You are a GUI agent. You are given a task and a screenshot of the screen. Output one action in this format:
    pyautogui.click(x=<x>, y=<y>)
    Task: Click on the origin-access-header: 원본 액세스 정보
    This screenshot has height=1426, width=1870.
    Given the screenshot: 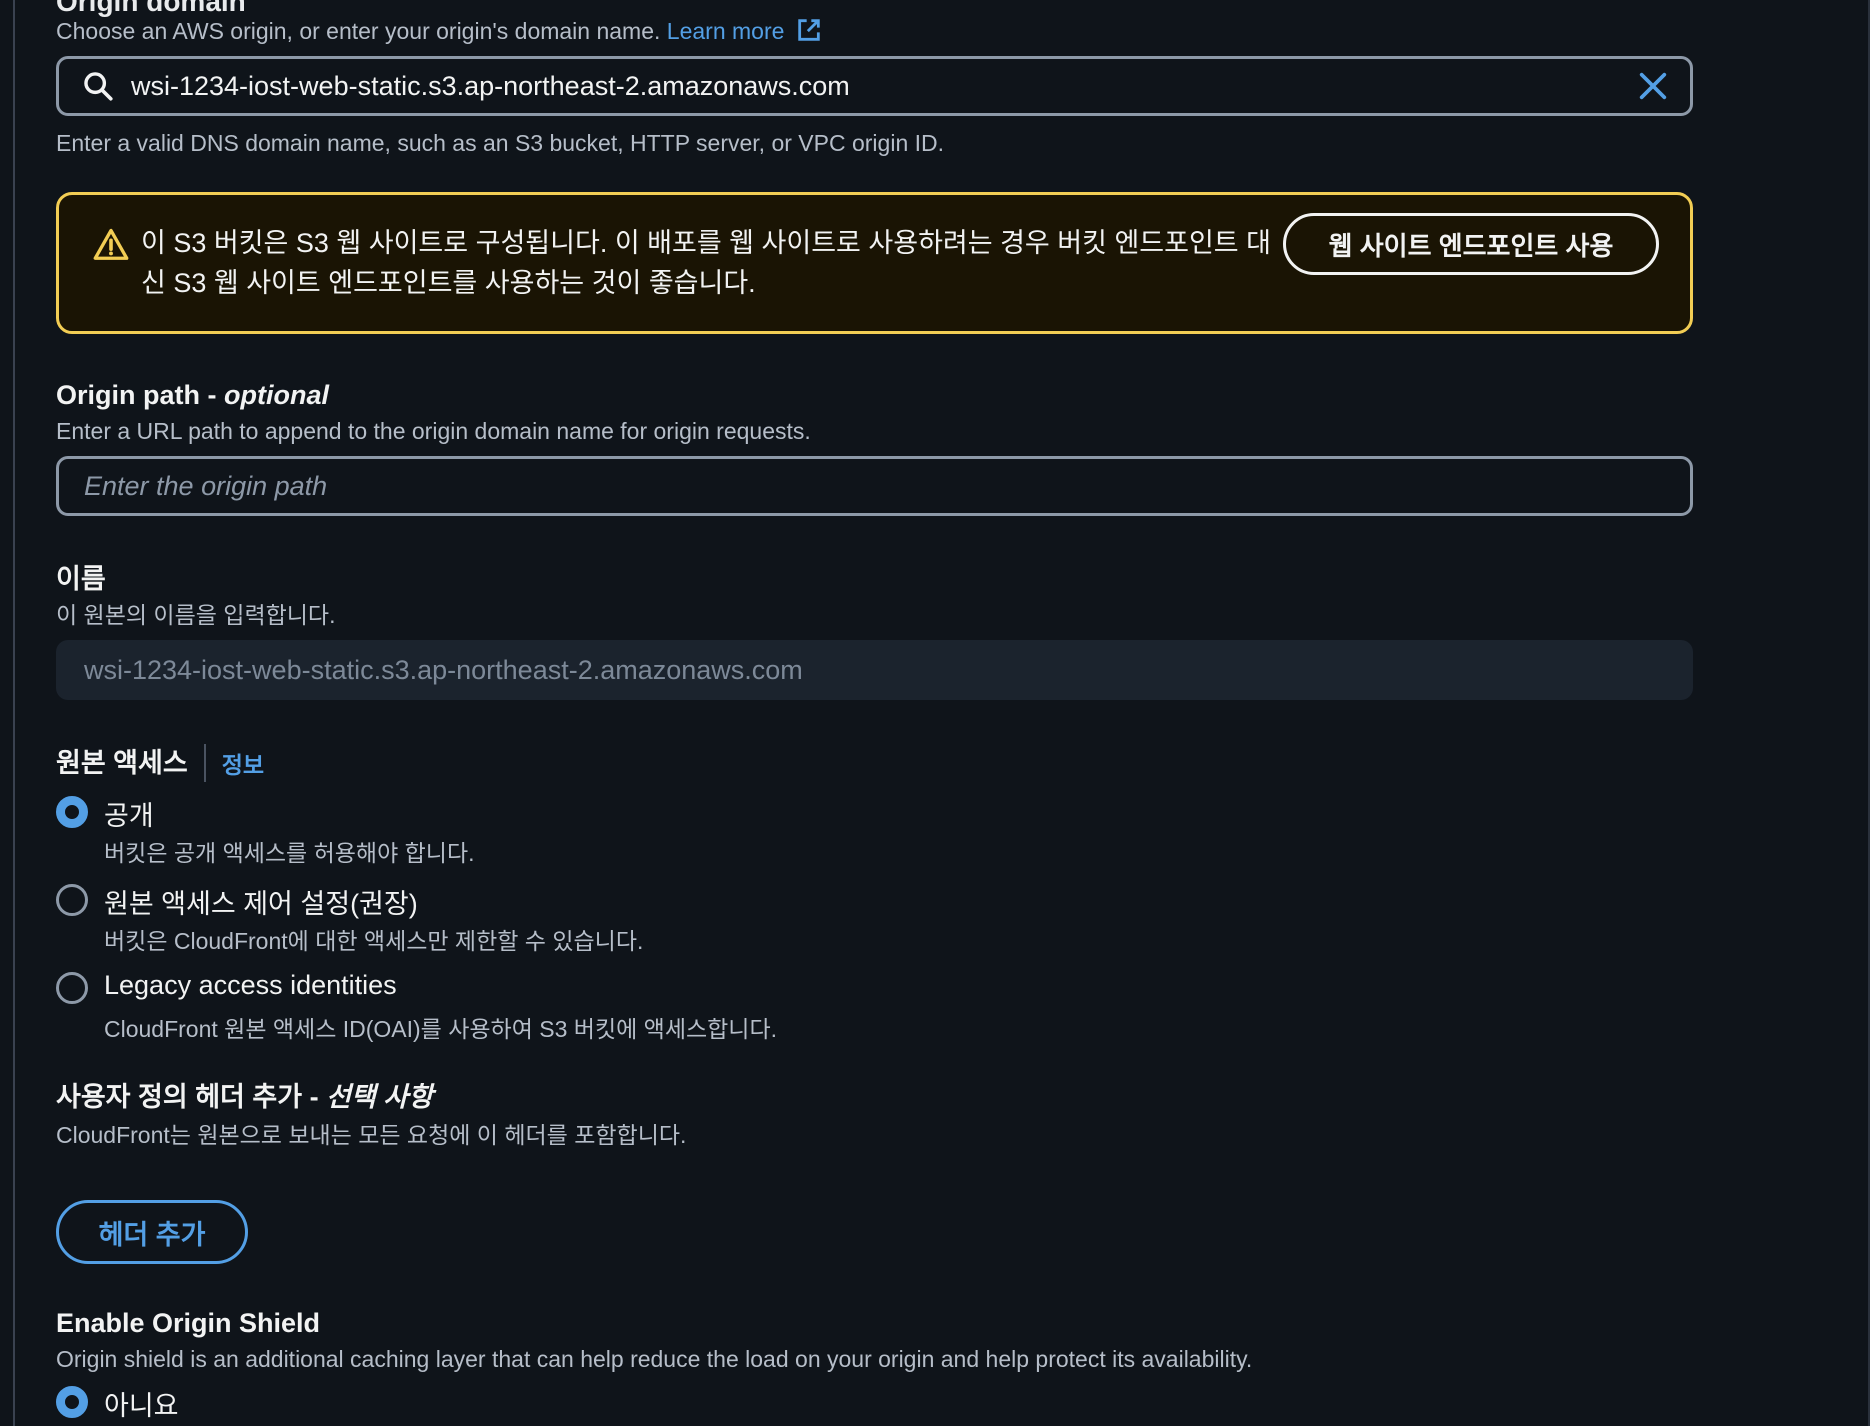 What is the action you would take?
    pyautogui.click(x=160, y=763)
    